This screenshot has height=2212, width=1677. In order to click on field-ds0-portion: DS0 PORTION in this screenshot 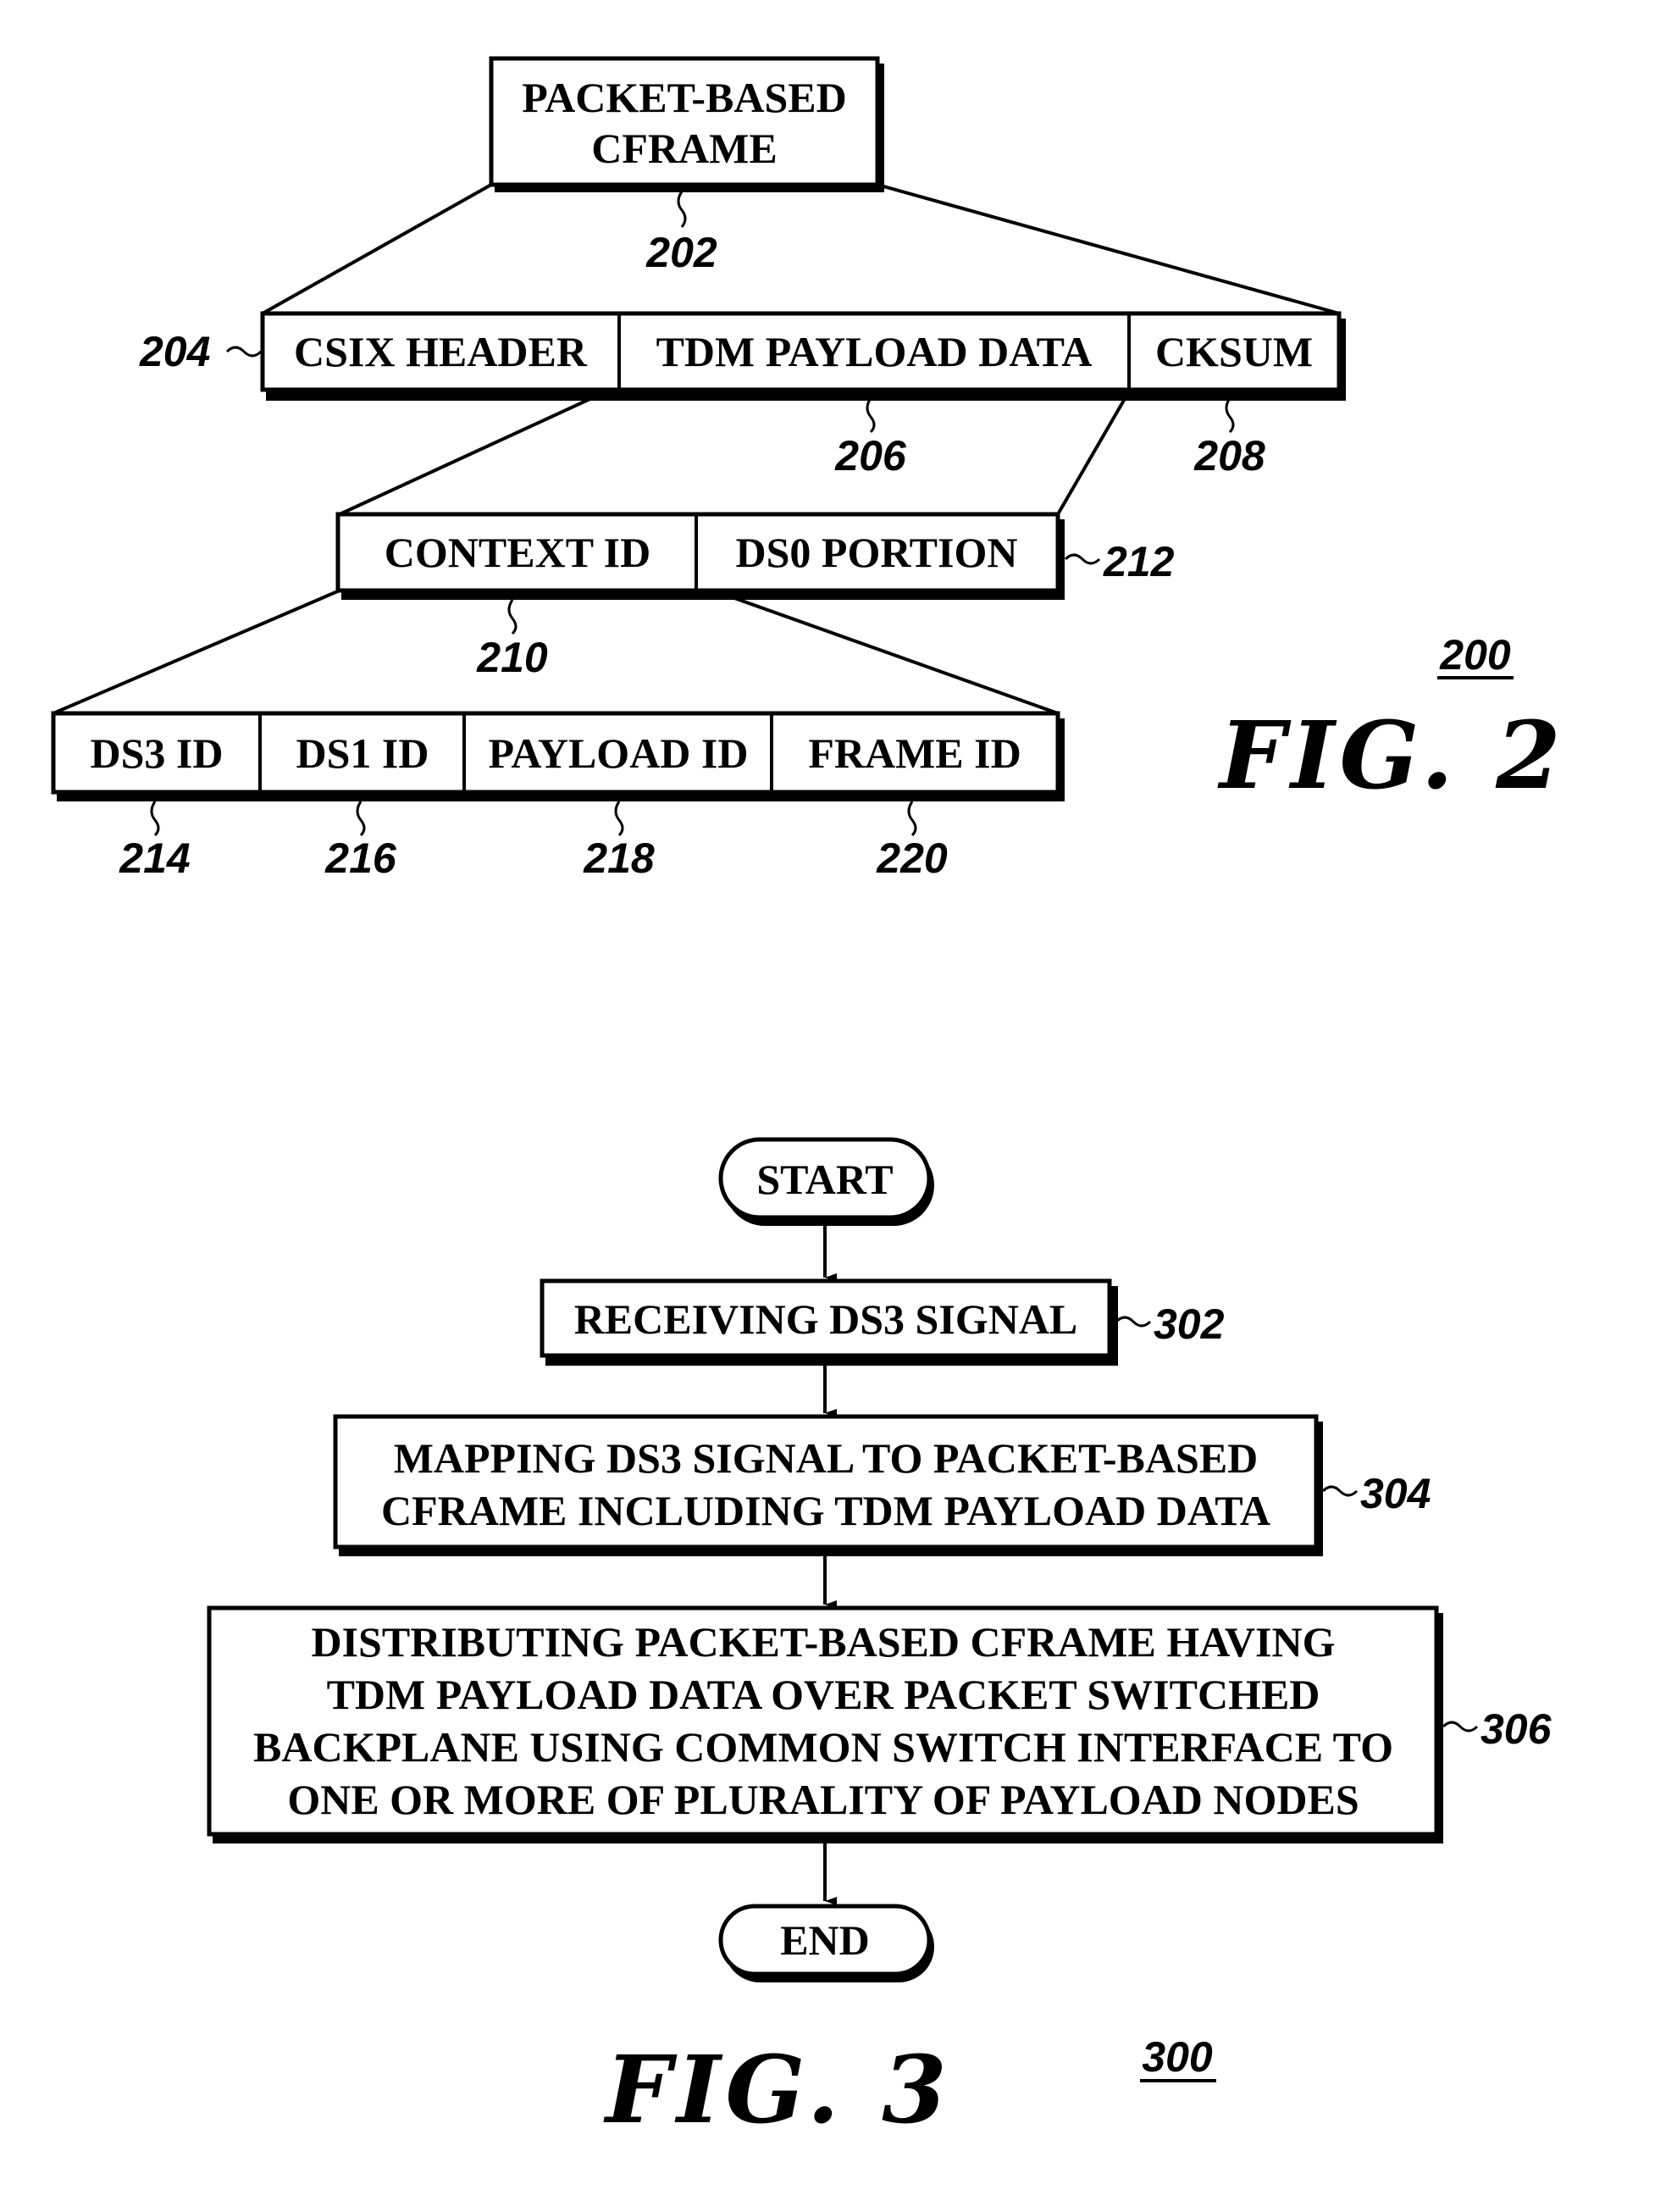, I will do `click(876, 552)`.